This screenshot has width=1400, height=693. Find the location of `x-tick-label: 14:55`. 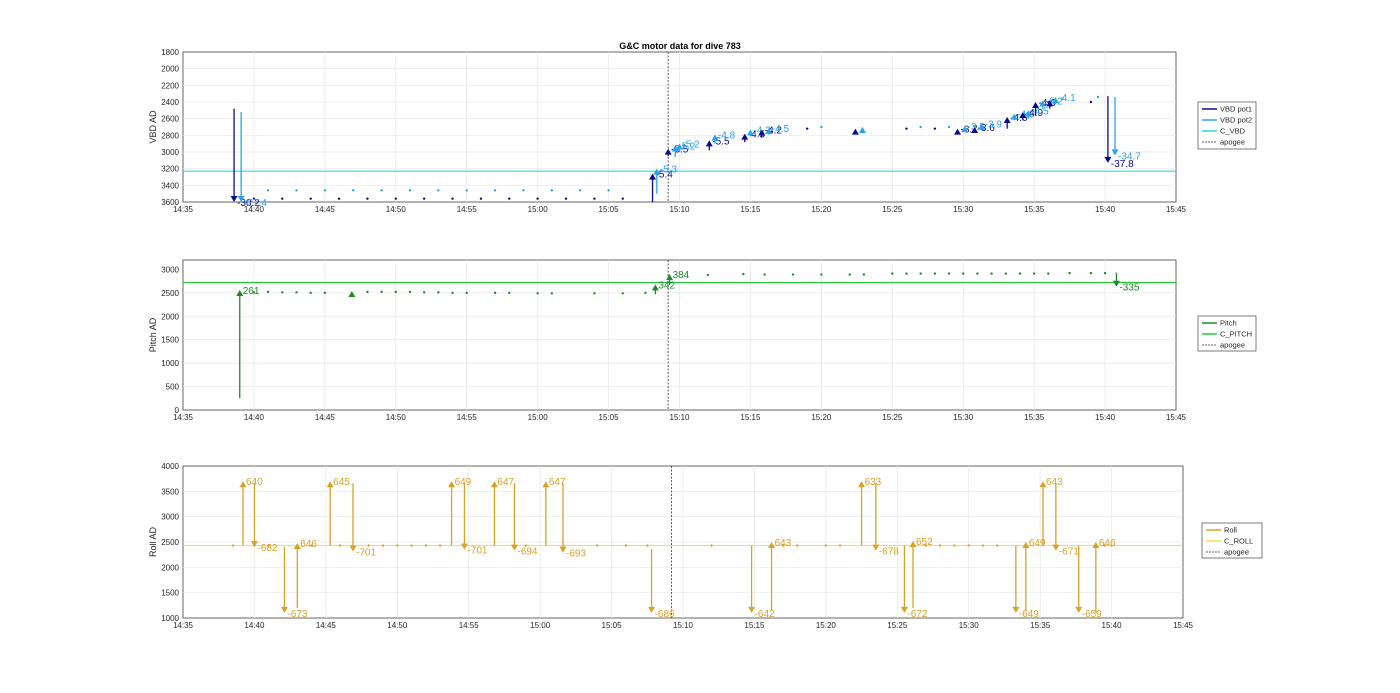

x-tick-label: 14:55 is located at coordinates (467, 417).